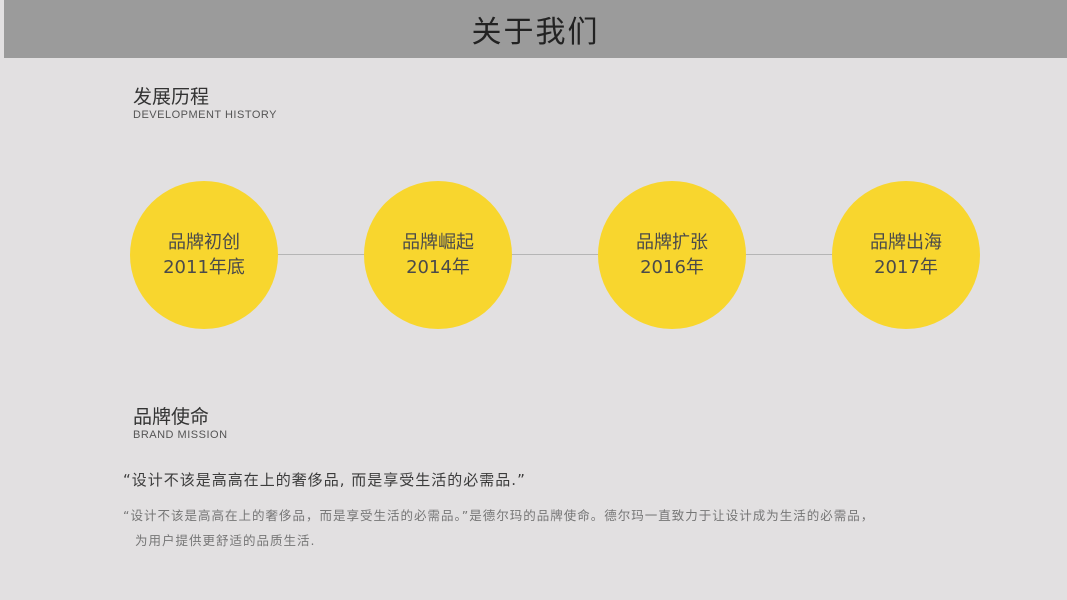  I want to click on mission-quote: “设计不该是高高在上的奢侈品, 而是享受生活的必需品.”, so click(324, 480).